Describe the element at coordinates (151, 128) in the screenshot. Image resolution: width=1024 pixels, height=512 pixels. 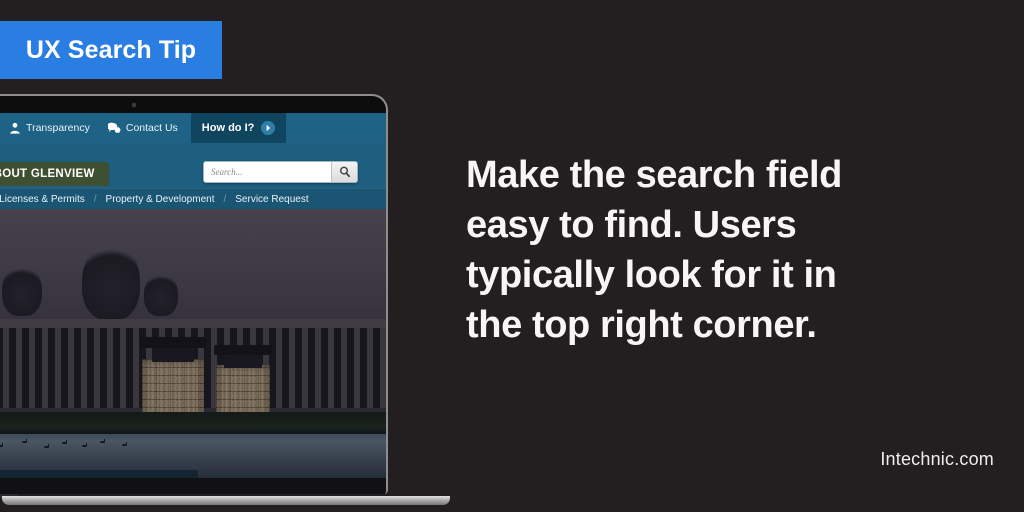
I see `utility-item-label: Contact Us` at that location.